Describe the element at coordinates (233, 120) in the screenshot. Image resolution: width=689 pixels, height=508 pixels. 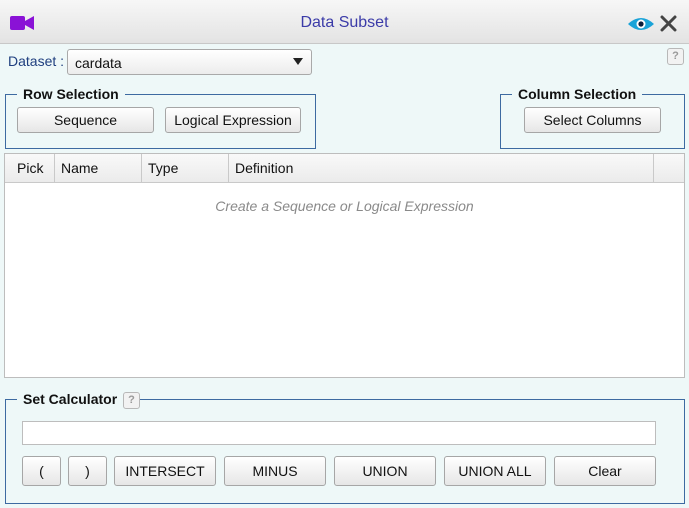
I see `logical-expression-button: Logical Expression` at that location.